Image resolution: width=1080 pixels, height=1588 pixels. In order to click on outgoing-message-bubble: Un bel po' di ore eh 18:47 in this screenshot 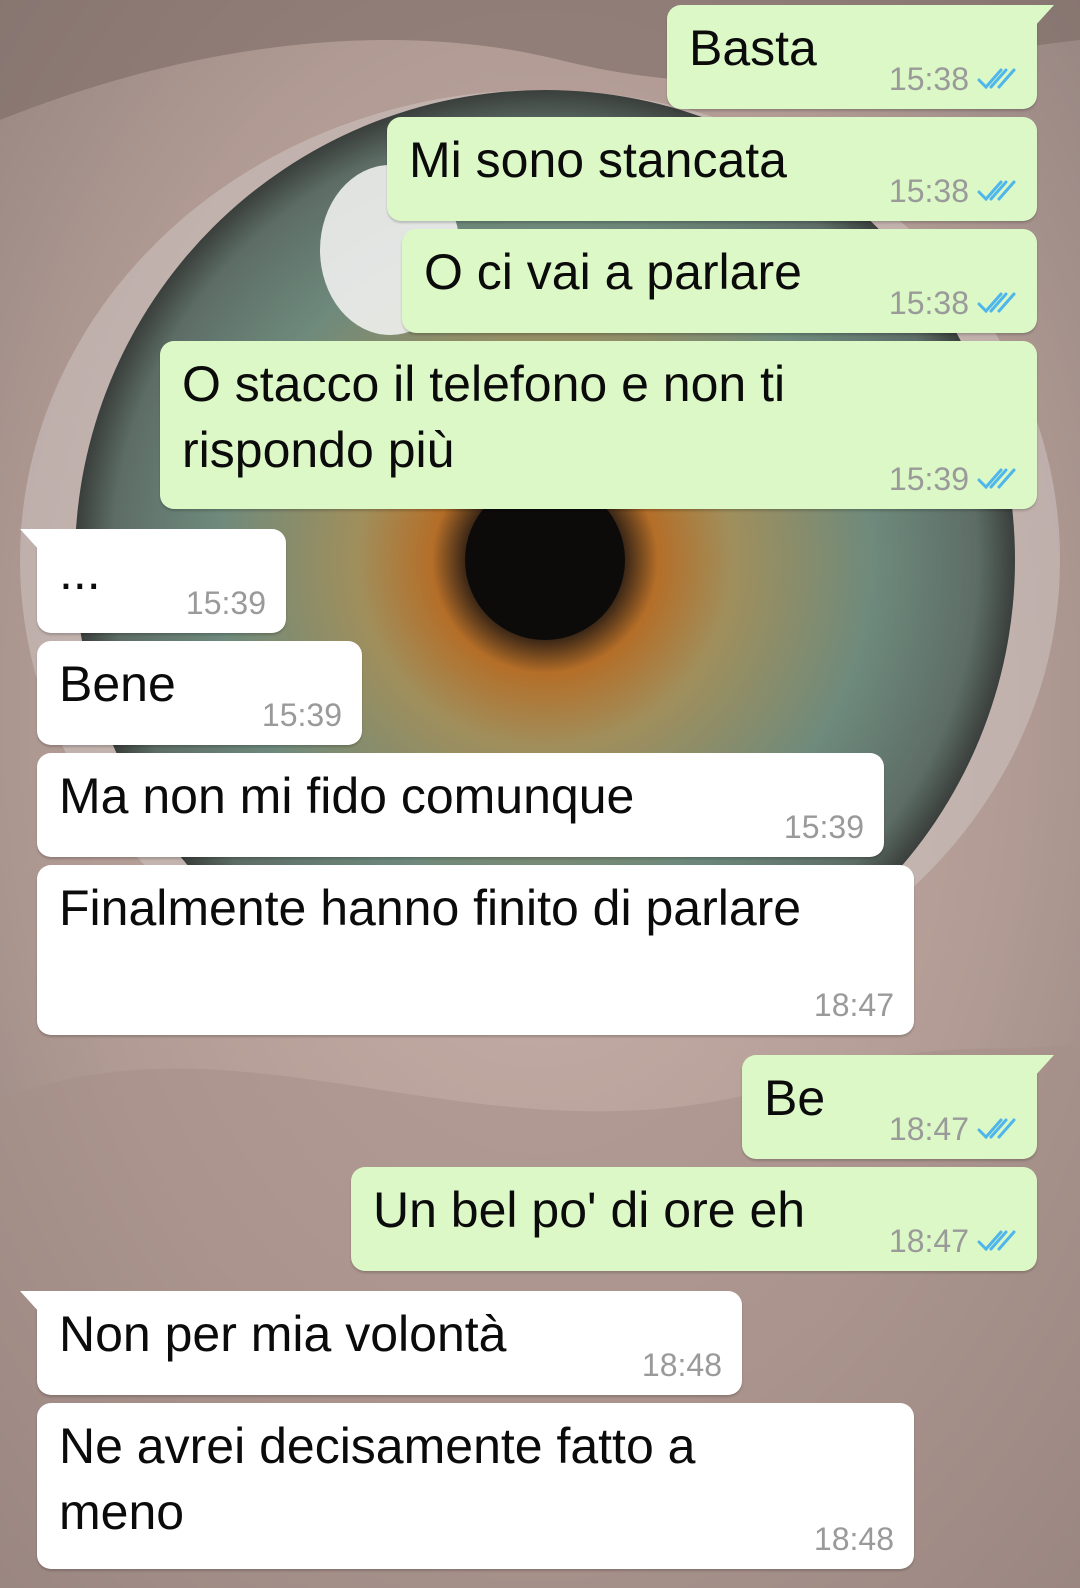, I will do `click(694, 1219)`.